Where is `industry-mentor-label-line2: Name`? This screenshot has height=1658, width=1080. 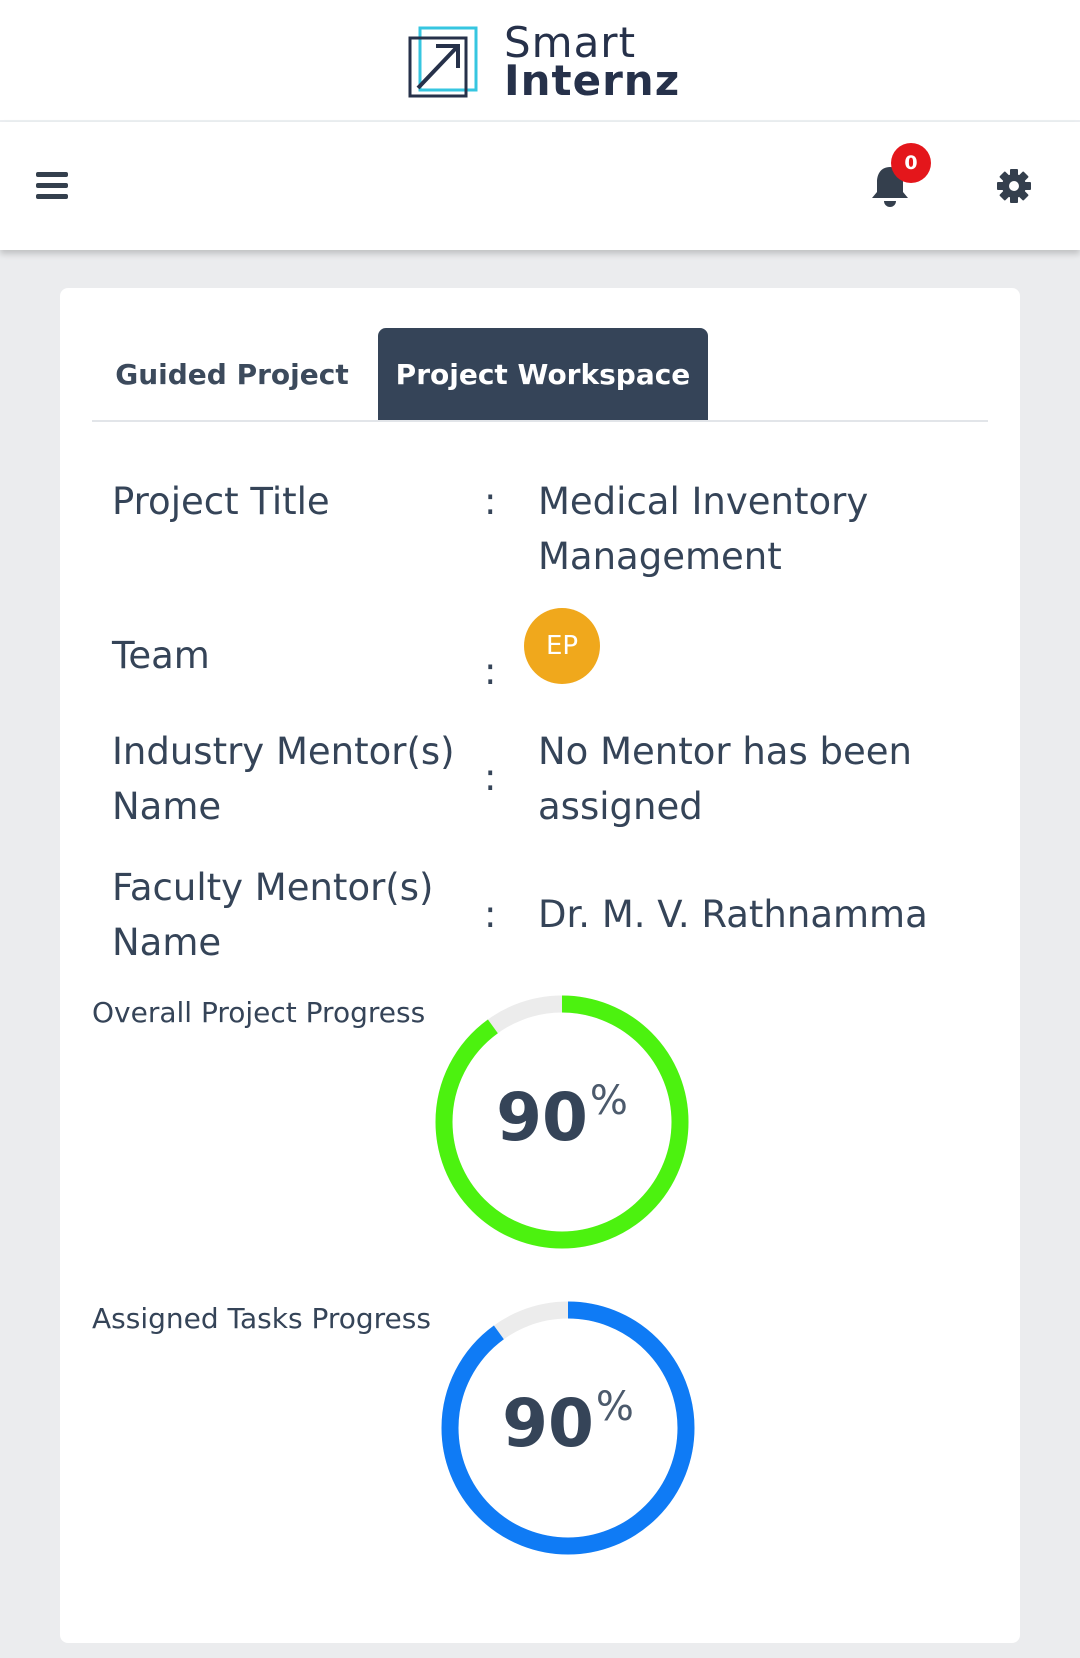 industry-mentor-label-line2: Name is located at coordinates (167, 806).